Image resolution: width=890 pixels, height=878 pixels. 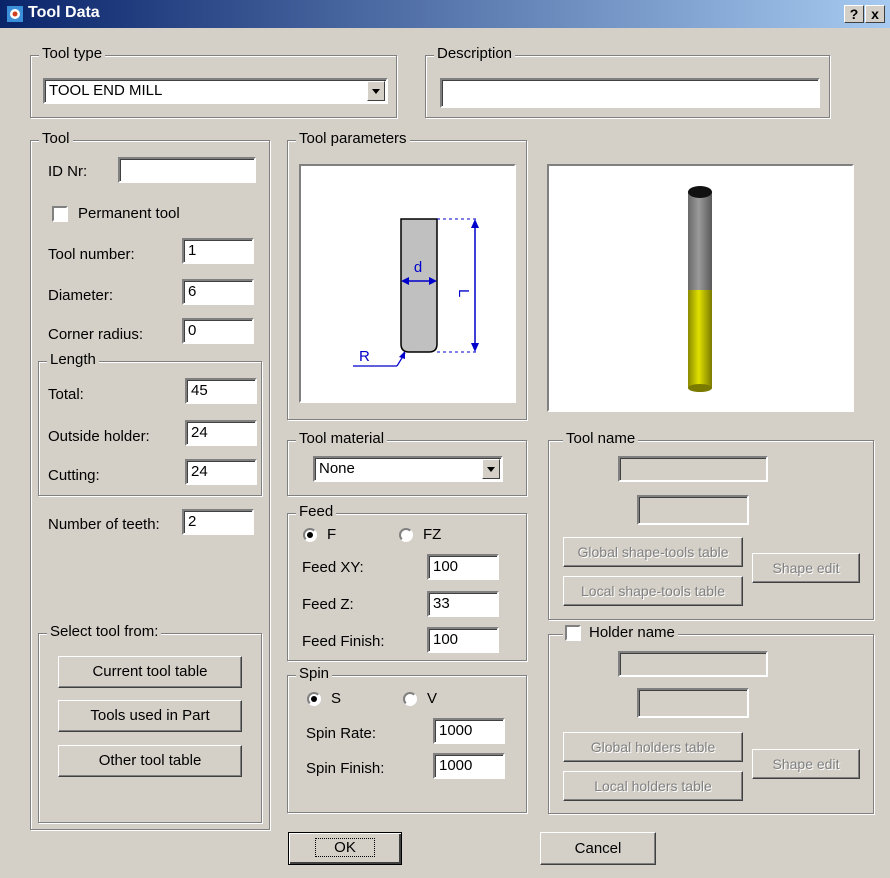 What do you see at coordinates (316, 511) in the screenshot?
I see `feed-legend: Feed` at bounding box center [316, 511].